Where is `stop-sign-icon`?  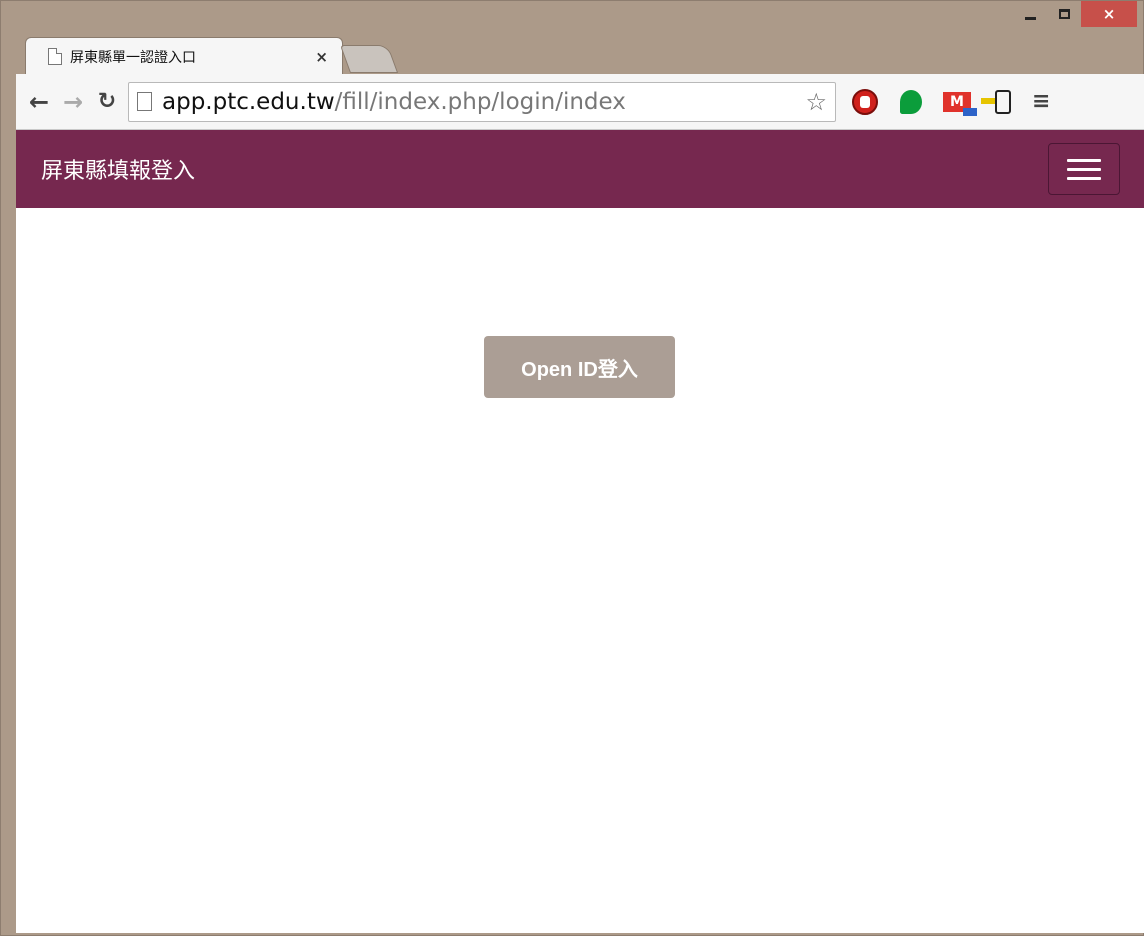 stop-sign-icon is located at coordinates (865, 101).